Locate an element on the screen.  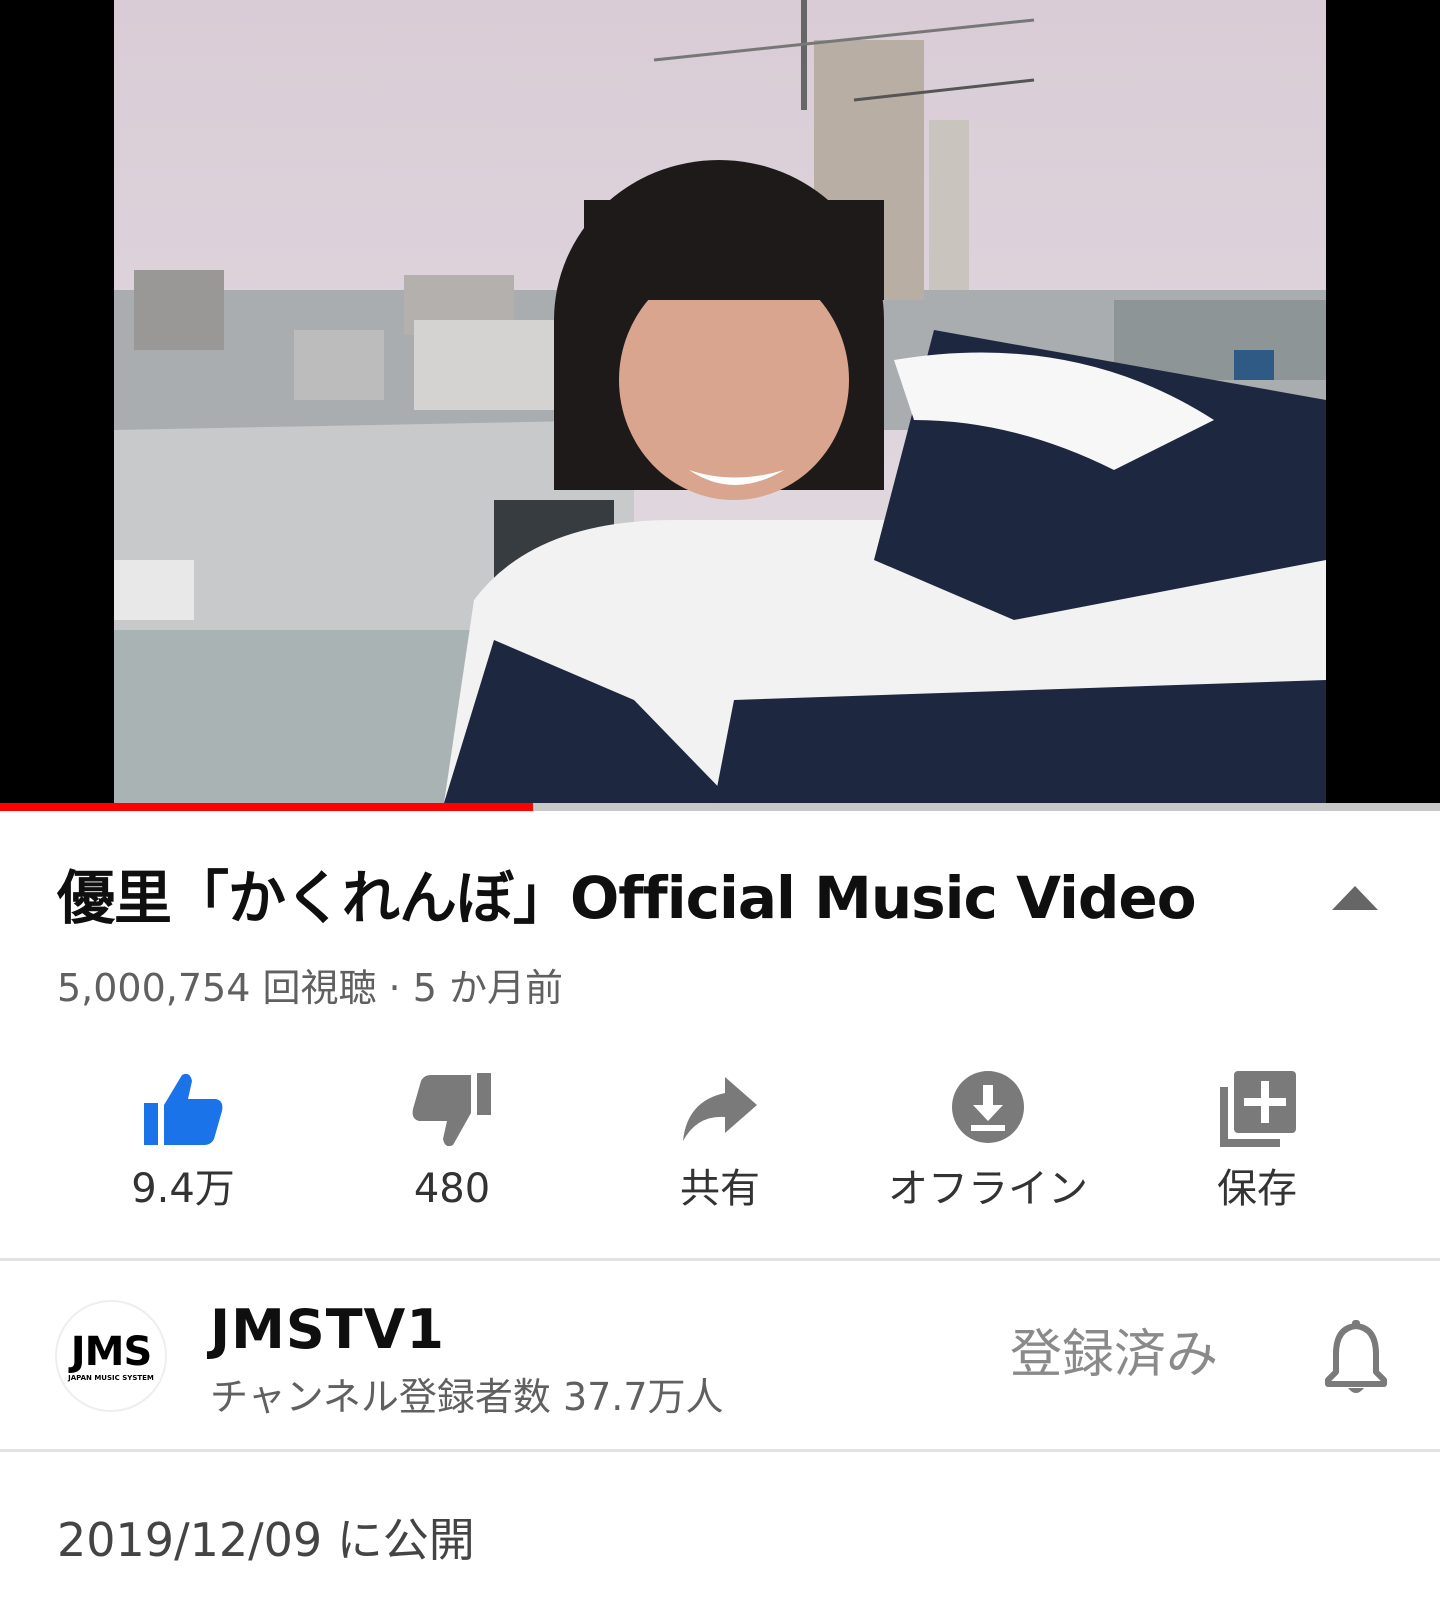
channel-logo-subtext: JAPAN MUSIC SYSTEM is located at coordinates (111, 1378).